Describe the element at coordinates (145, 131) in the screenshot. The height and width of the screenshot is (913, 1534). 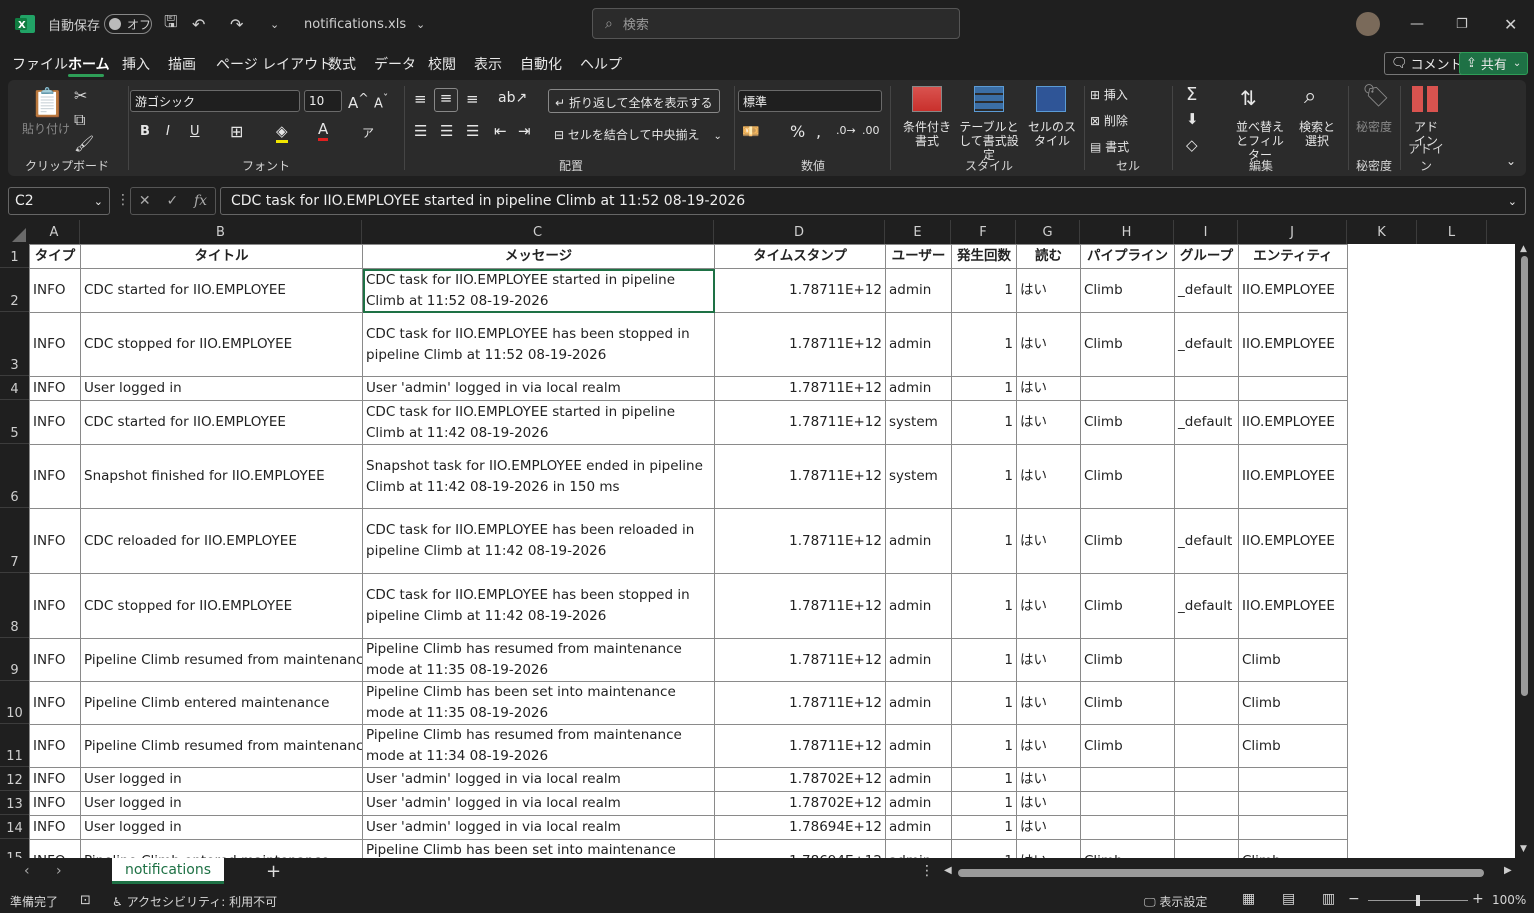
I see `bold-icon: B` at that location.